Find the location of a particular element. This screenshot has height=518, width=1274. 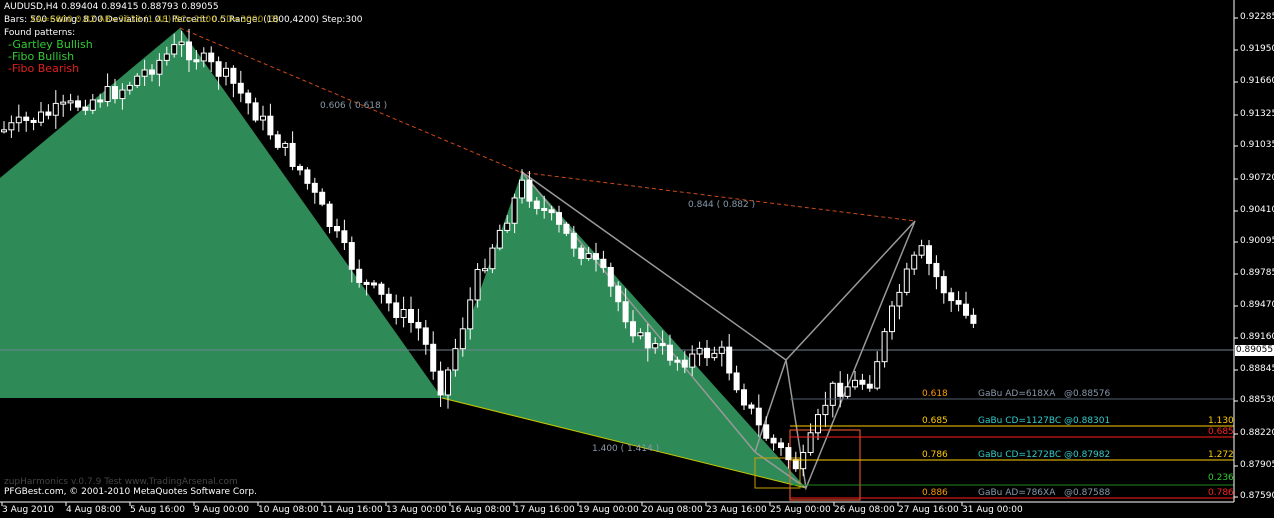

price-tick-label: 0.87590 is located at coordinates (1257, 496).